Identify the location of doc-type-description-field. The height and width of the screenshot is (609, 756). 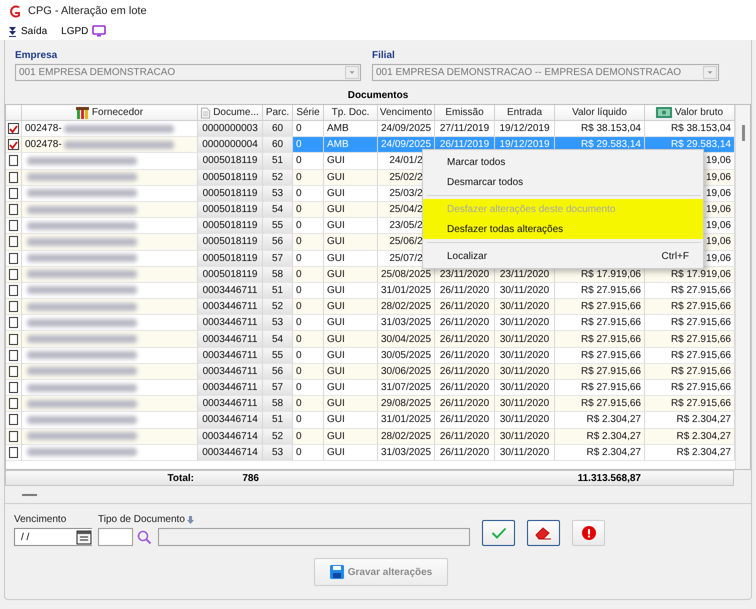
(314, 537).